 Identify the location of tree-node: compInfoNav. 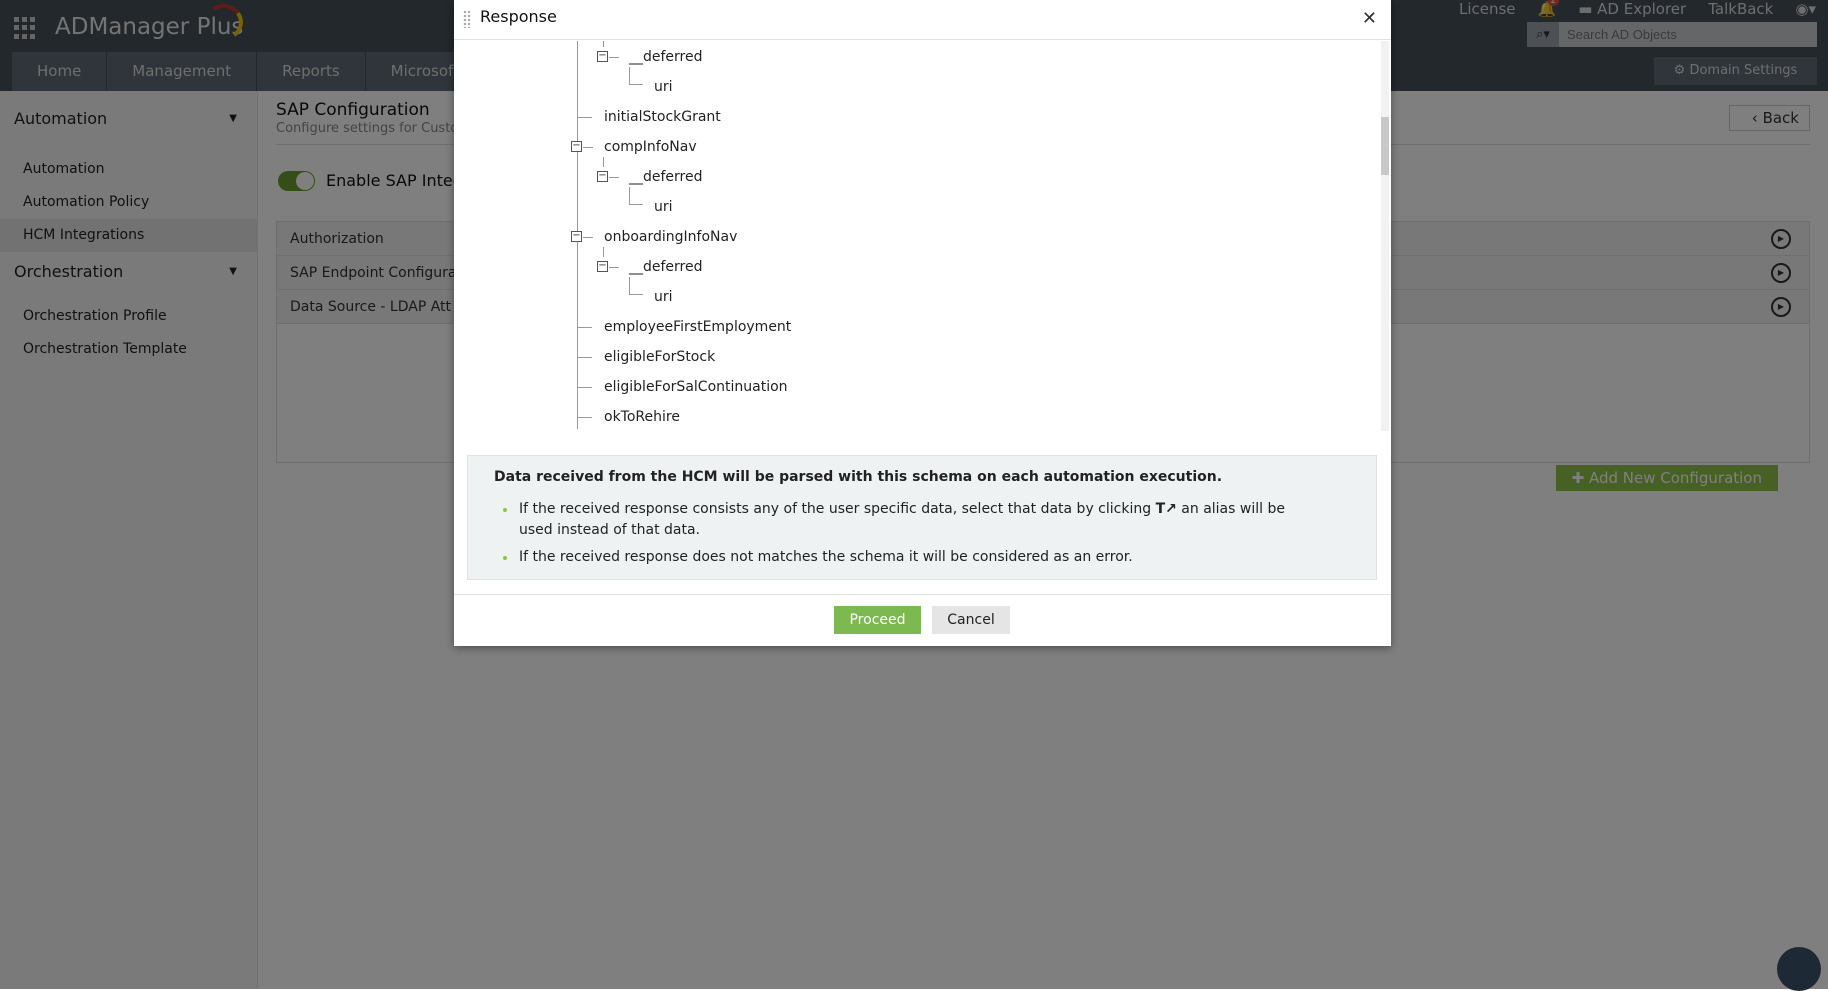
(650, 147).